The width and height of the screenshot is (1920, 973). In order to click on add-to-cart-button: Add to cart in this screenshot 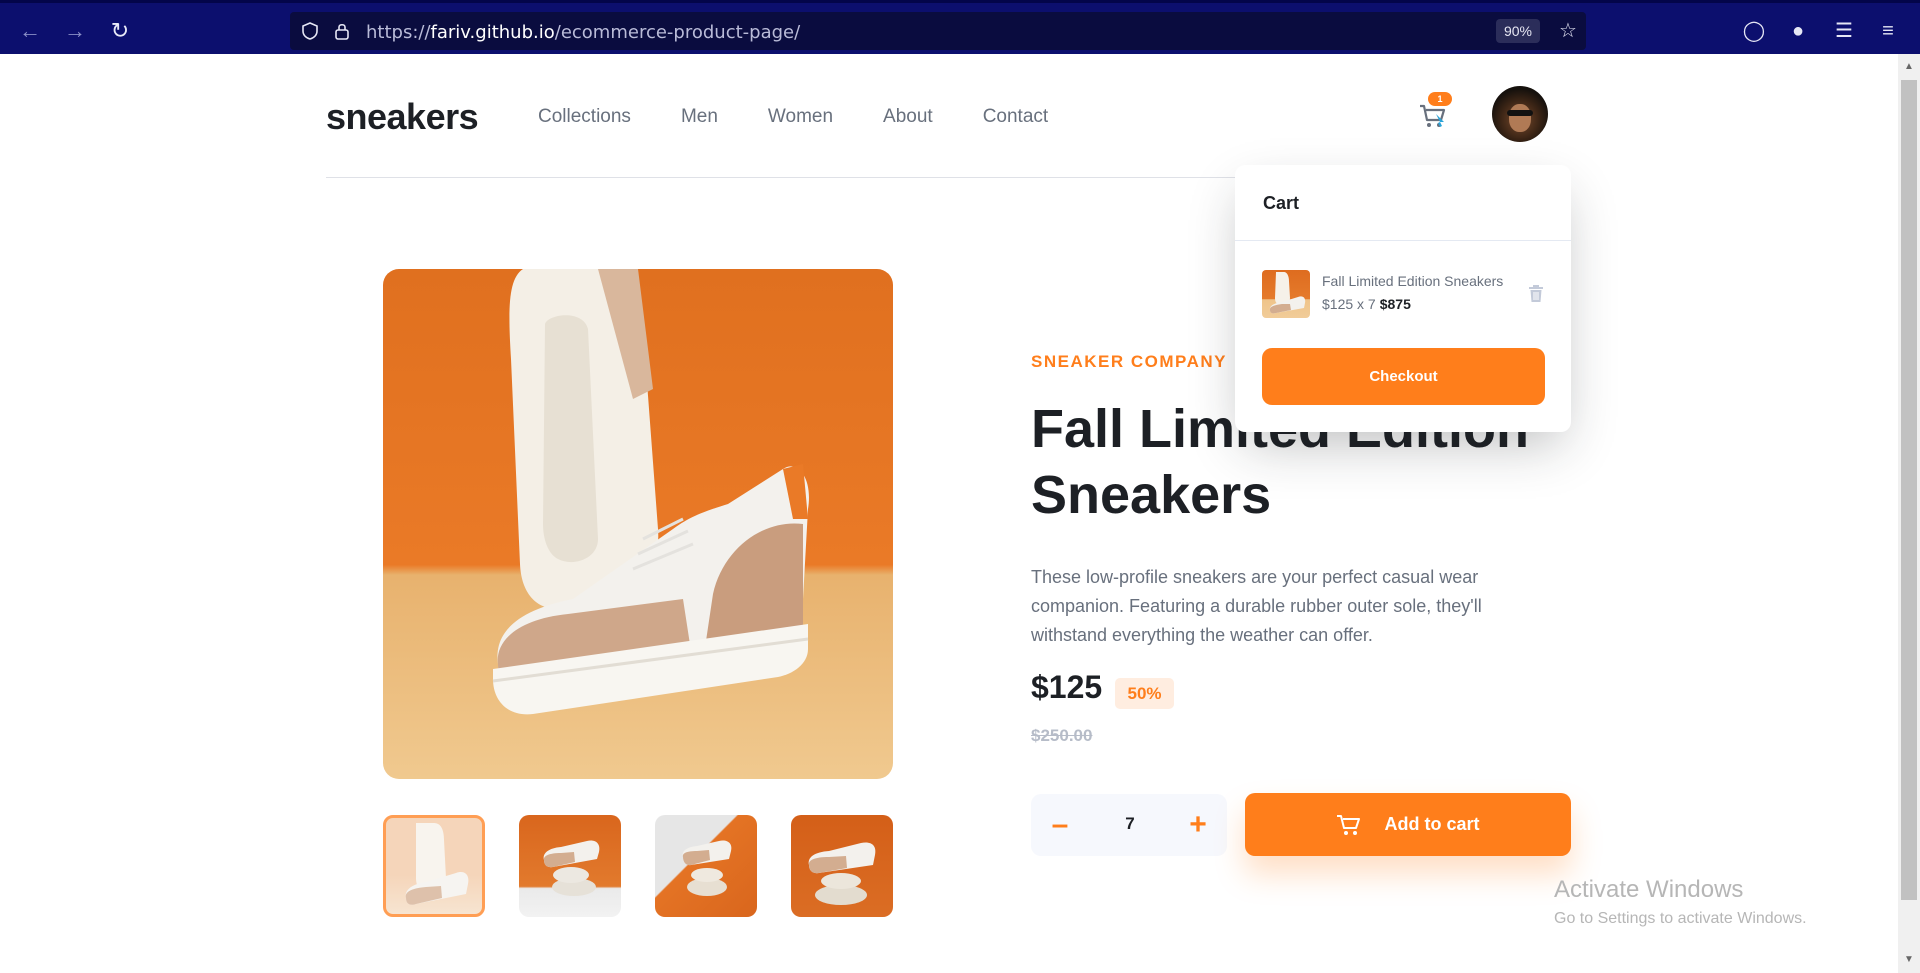, I will do `click(1408, 824)`.